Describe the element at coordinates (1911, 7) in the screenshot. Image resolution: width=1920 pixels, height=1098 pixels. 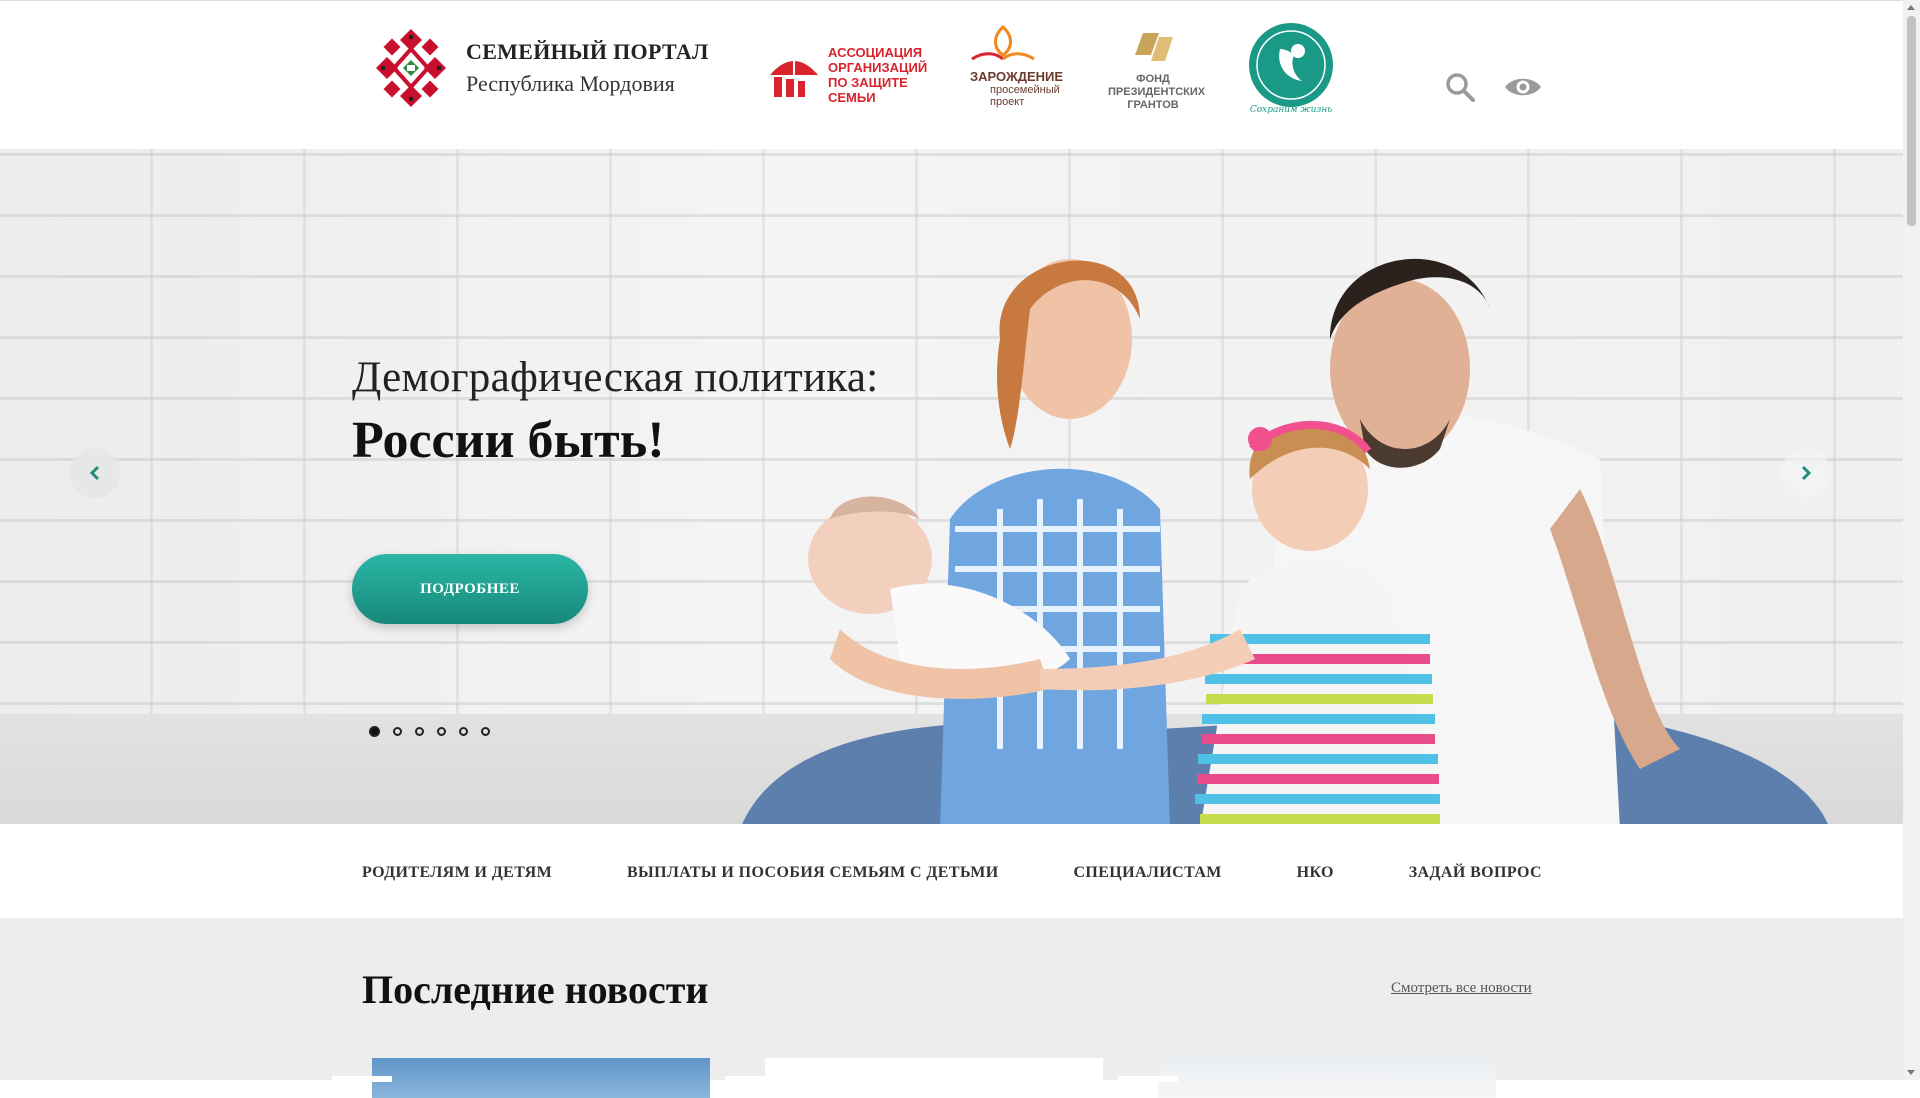
I see `scroll-up-arrow-icon` at that location.